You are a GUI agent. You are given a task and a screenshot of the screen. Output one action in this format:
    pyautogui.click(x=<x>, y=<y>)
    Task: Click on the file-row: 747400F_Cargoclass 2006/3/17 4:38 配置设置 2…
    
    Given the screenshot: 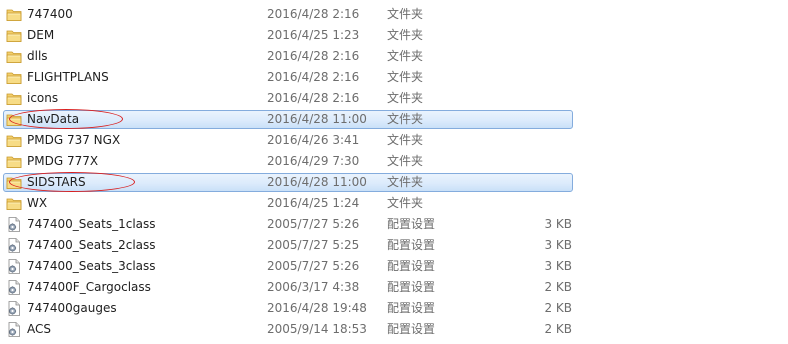 What is the action you would take?
    pyautogui.click(x=394, y=287)
    